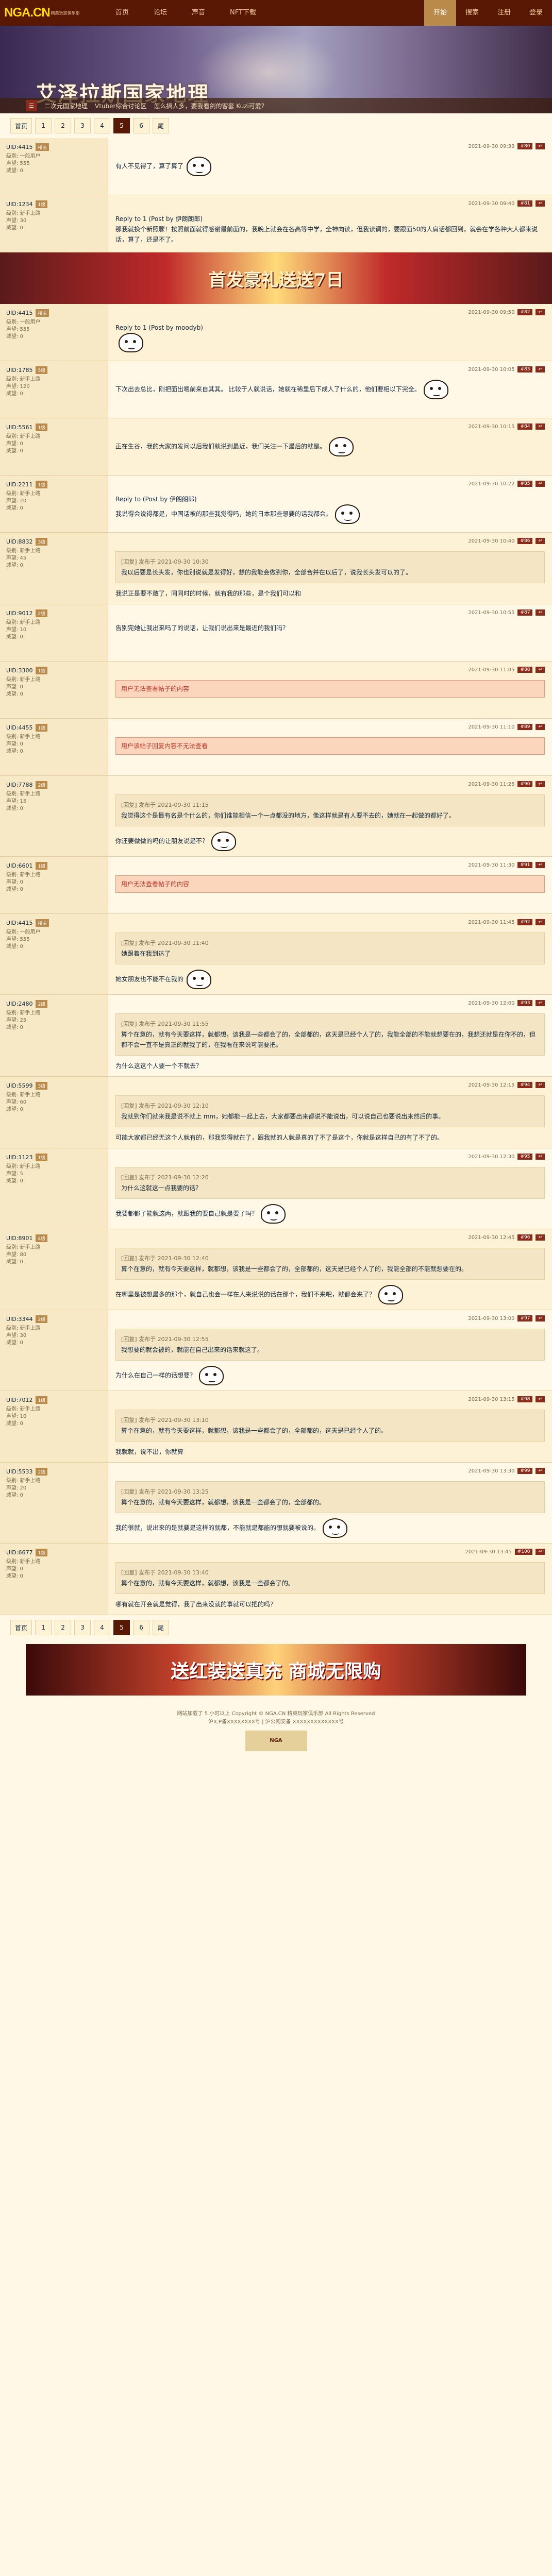 The height and width of the screenshot is (2576, 552). What do you see at coordinates (491, 865) in the screenshot?
I see `post-time: 2021-09-30 11:30` at bounding box center [491, 865].